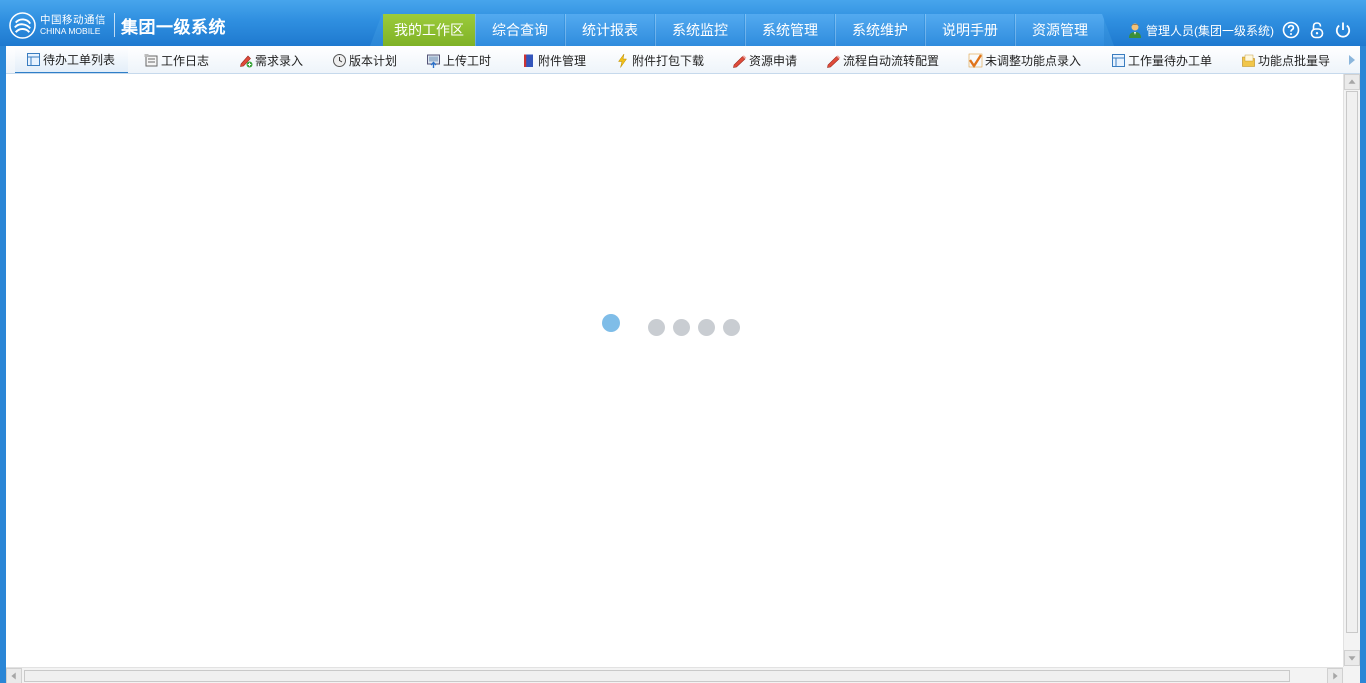 The height and width of the screenshot is (683, 1366). Describe the element at coordinates (1033, 60) in the screenshot. I see `toolbar-item-label: 未调整功能点录入` at that location.